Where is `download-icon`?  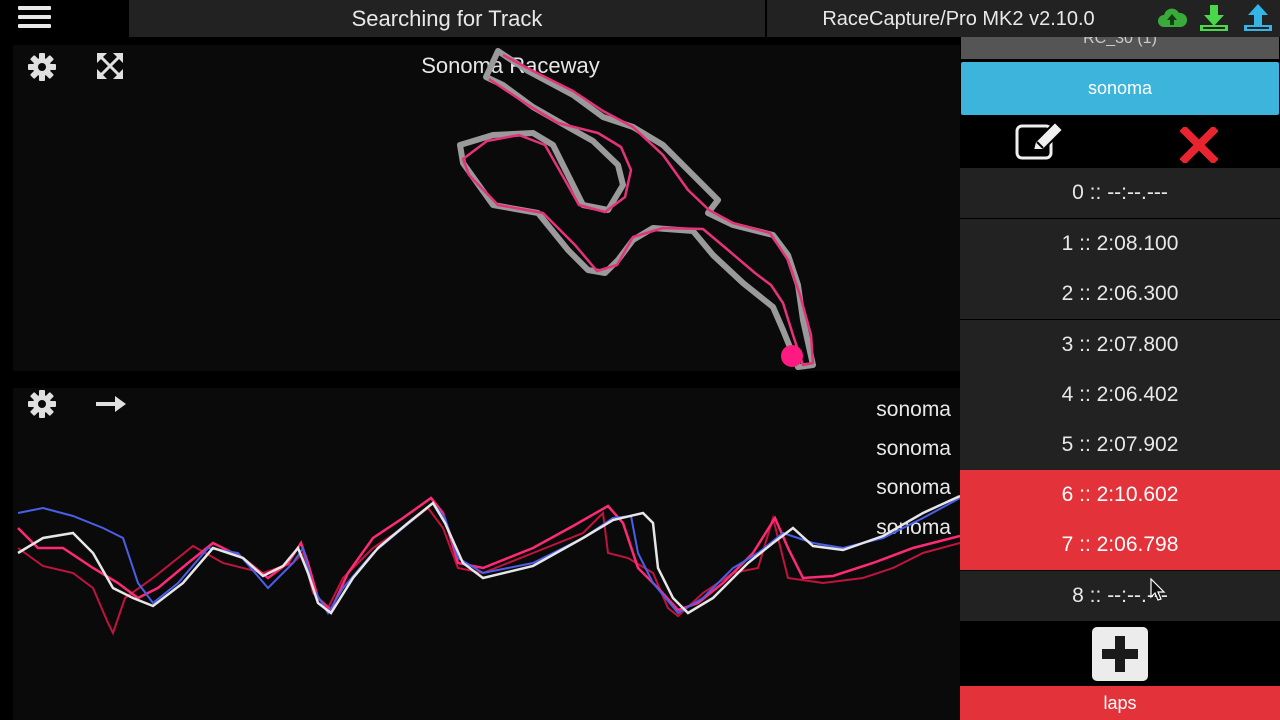
download-icon is located at coordinates (1214, 18).